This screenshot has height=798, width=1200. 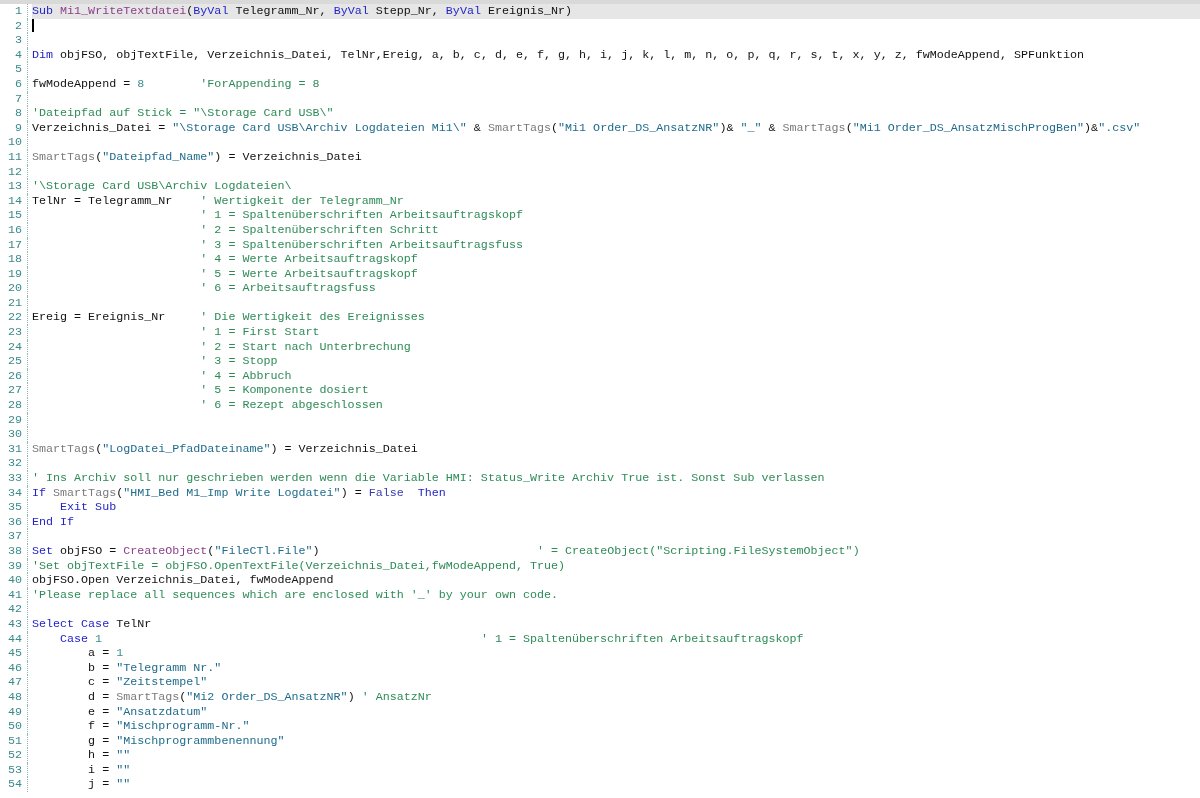 I want to click on line-number: 4, so click(x=18, y=55).